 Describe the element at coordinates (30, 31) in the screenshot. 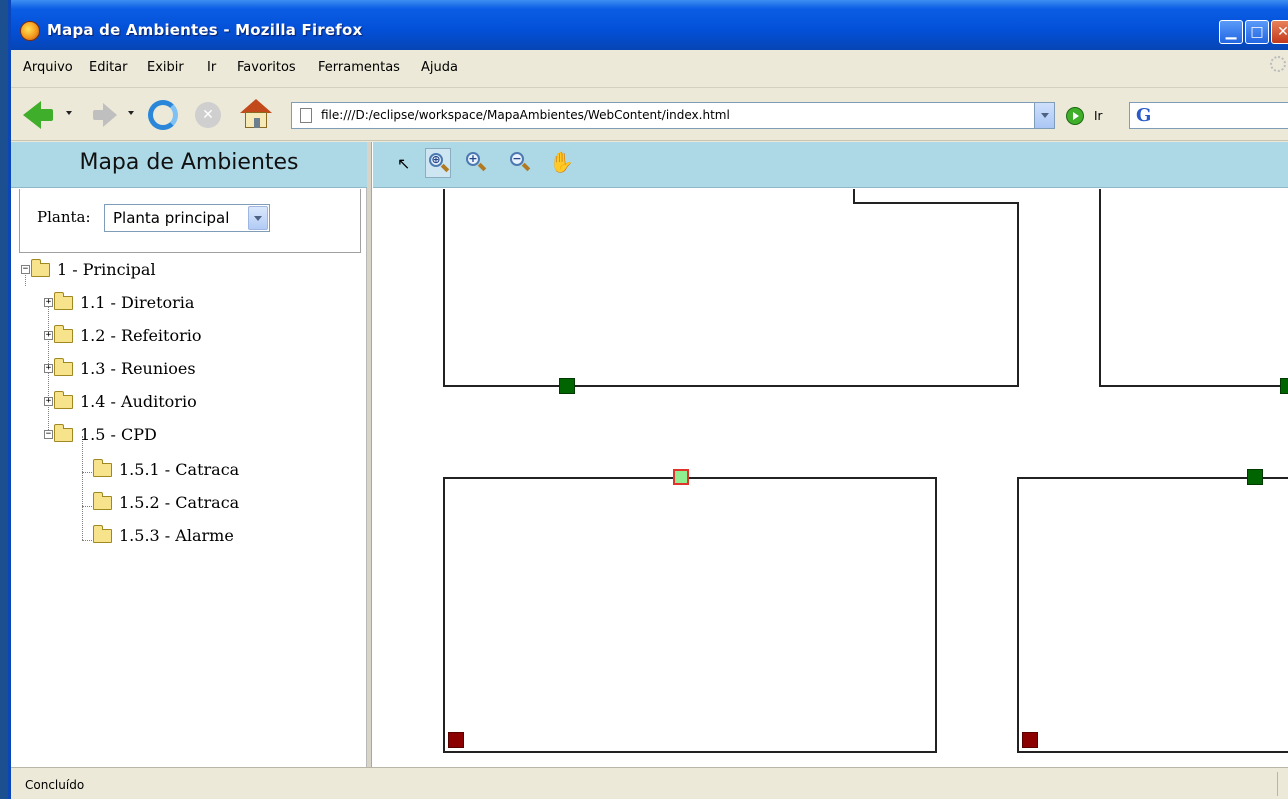

I see `firefox-icon` at that location.